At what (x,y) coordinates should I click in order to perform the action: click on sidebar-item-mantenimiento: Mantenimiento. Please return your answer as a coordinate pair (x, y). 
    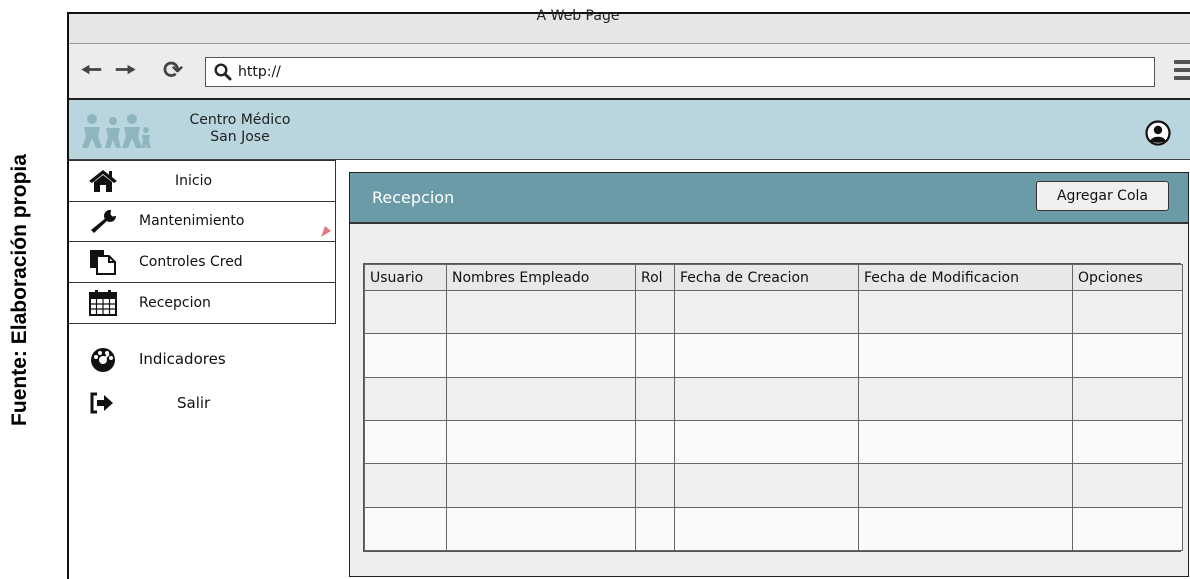
    Looking at the image, I should click on (202, 221).